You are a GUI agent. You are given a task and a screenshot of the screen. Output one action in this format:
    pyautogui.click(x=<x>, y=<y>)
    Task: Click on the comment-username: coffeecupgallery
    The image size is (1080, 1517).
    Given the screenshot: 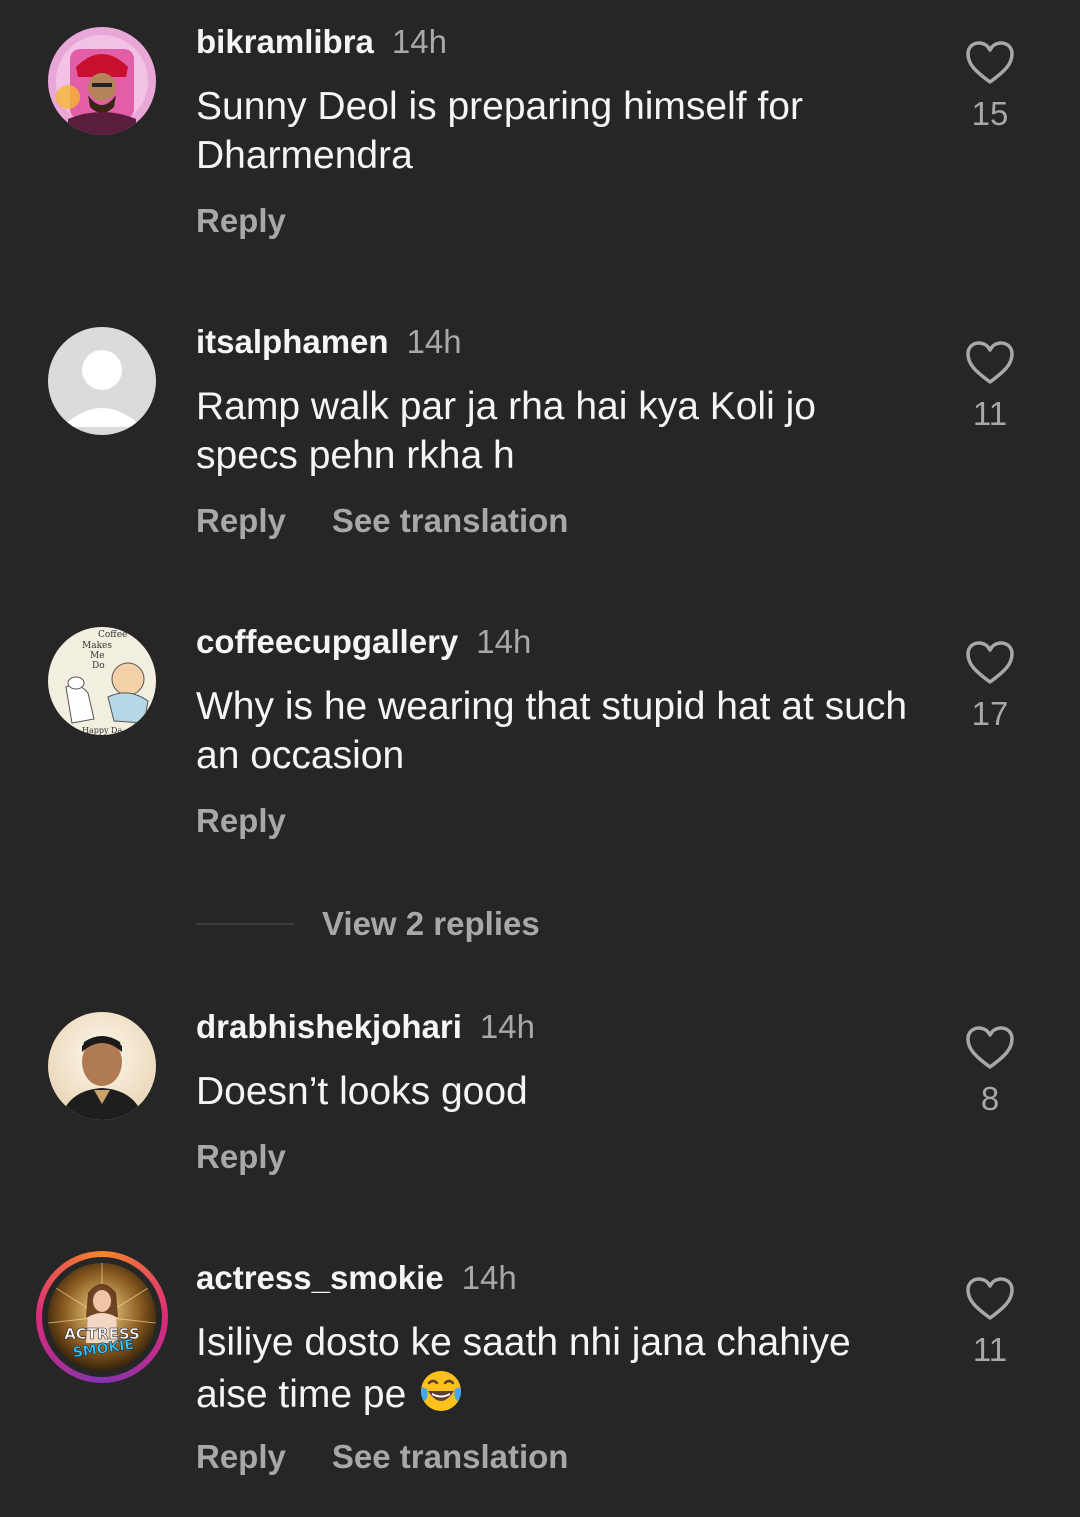 What is the action you would take?
    pyautogui.click(x=327, y=641)
    